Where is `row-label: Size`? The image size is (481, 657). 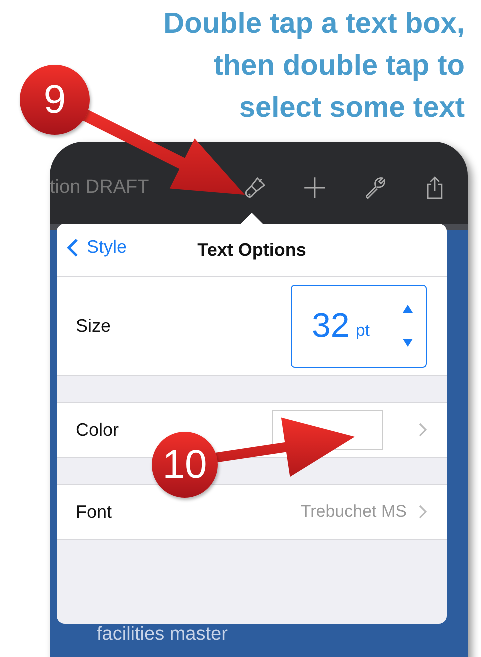 row-label: Size is located at coordinates (94, 326).